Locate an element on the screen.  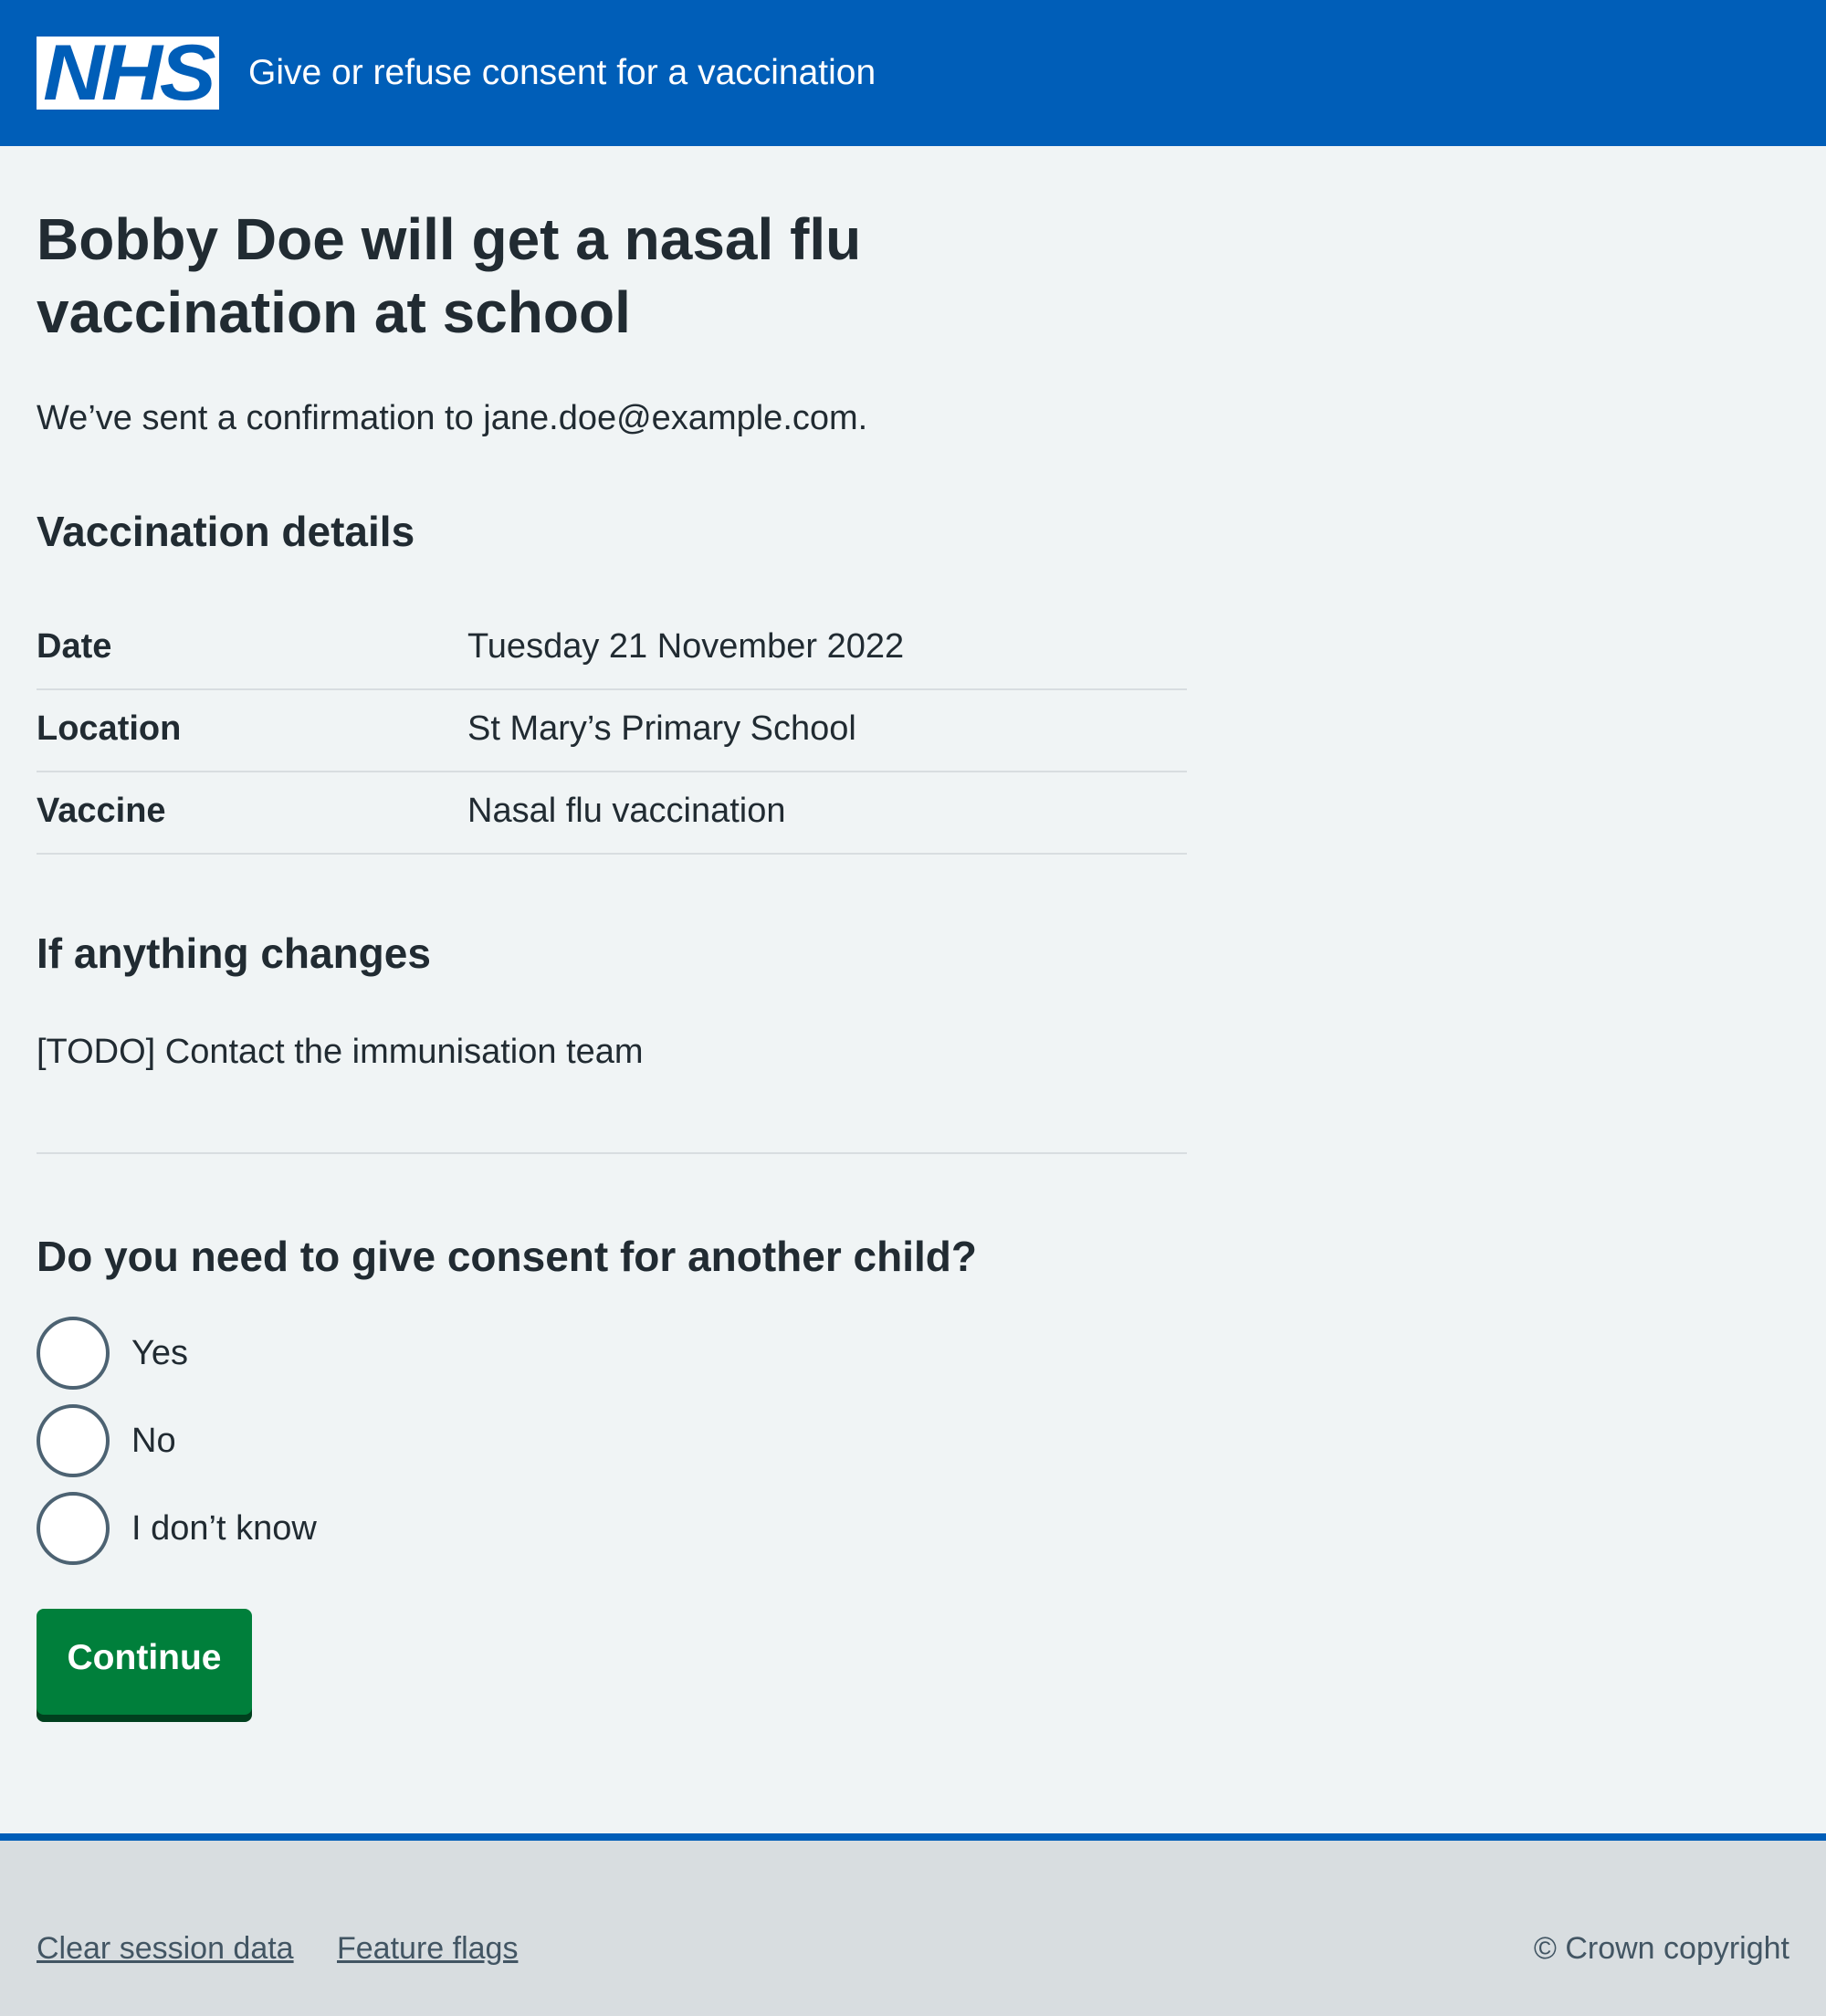
radio-option-dont-know: I don’t know is located at coordinates (311, 1528).